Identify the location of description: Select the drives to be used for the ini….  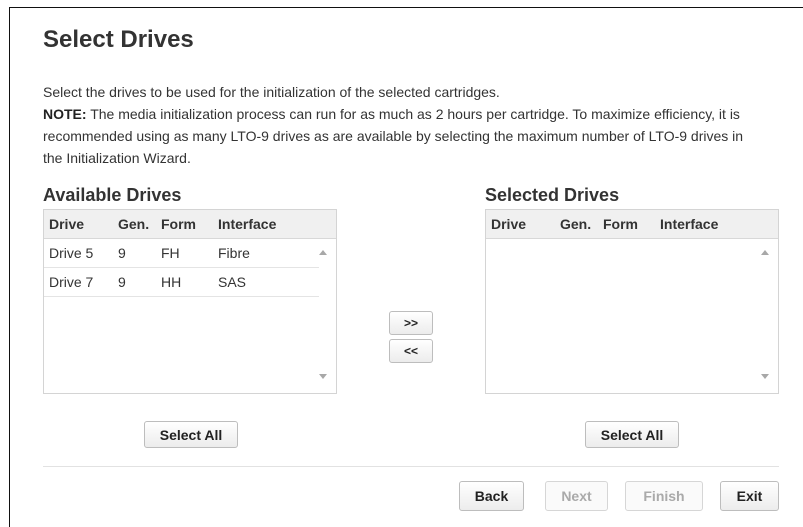
(403, 125).